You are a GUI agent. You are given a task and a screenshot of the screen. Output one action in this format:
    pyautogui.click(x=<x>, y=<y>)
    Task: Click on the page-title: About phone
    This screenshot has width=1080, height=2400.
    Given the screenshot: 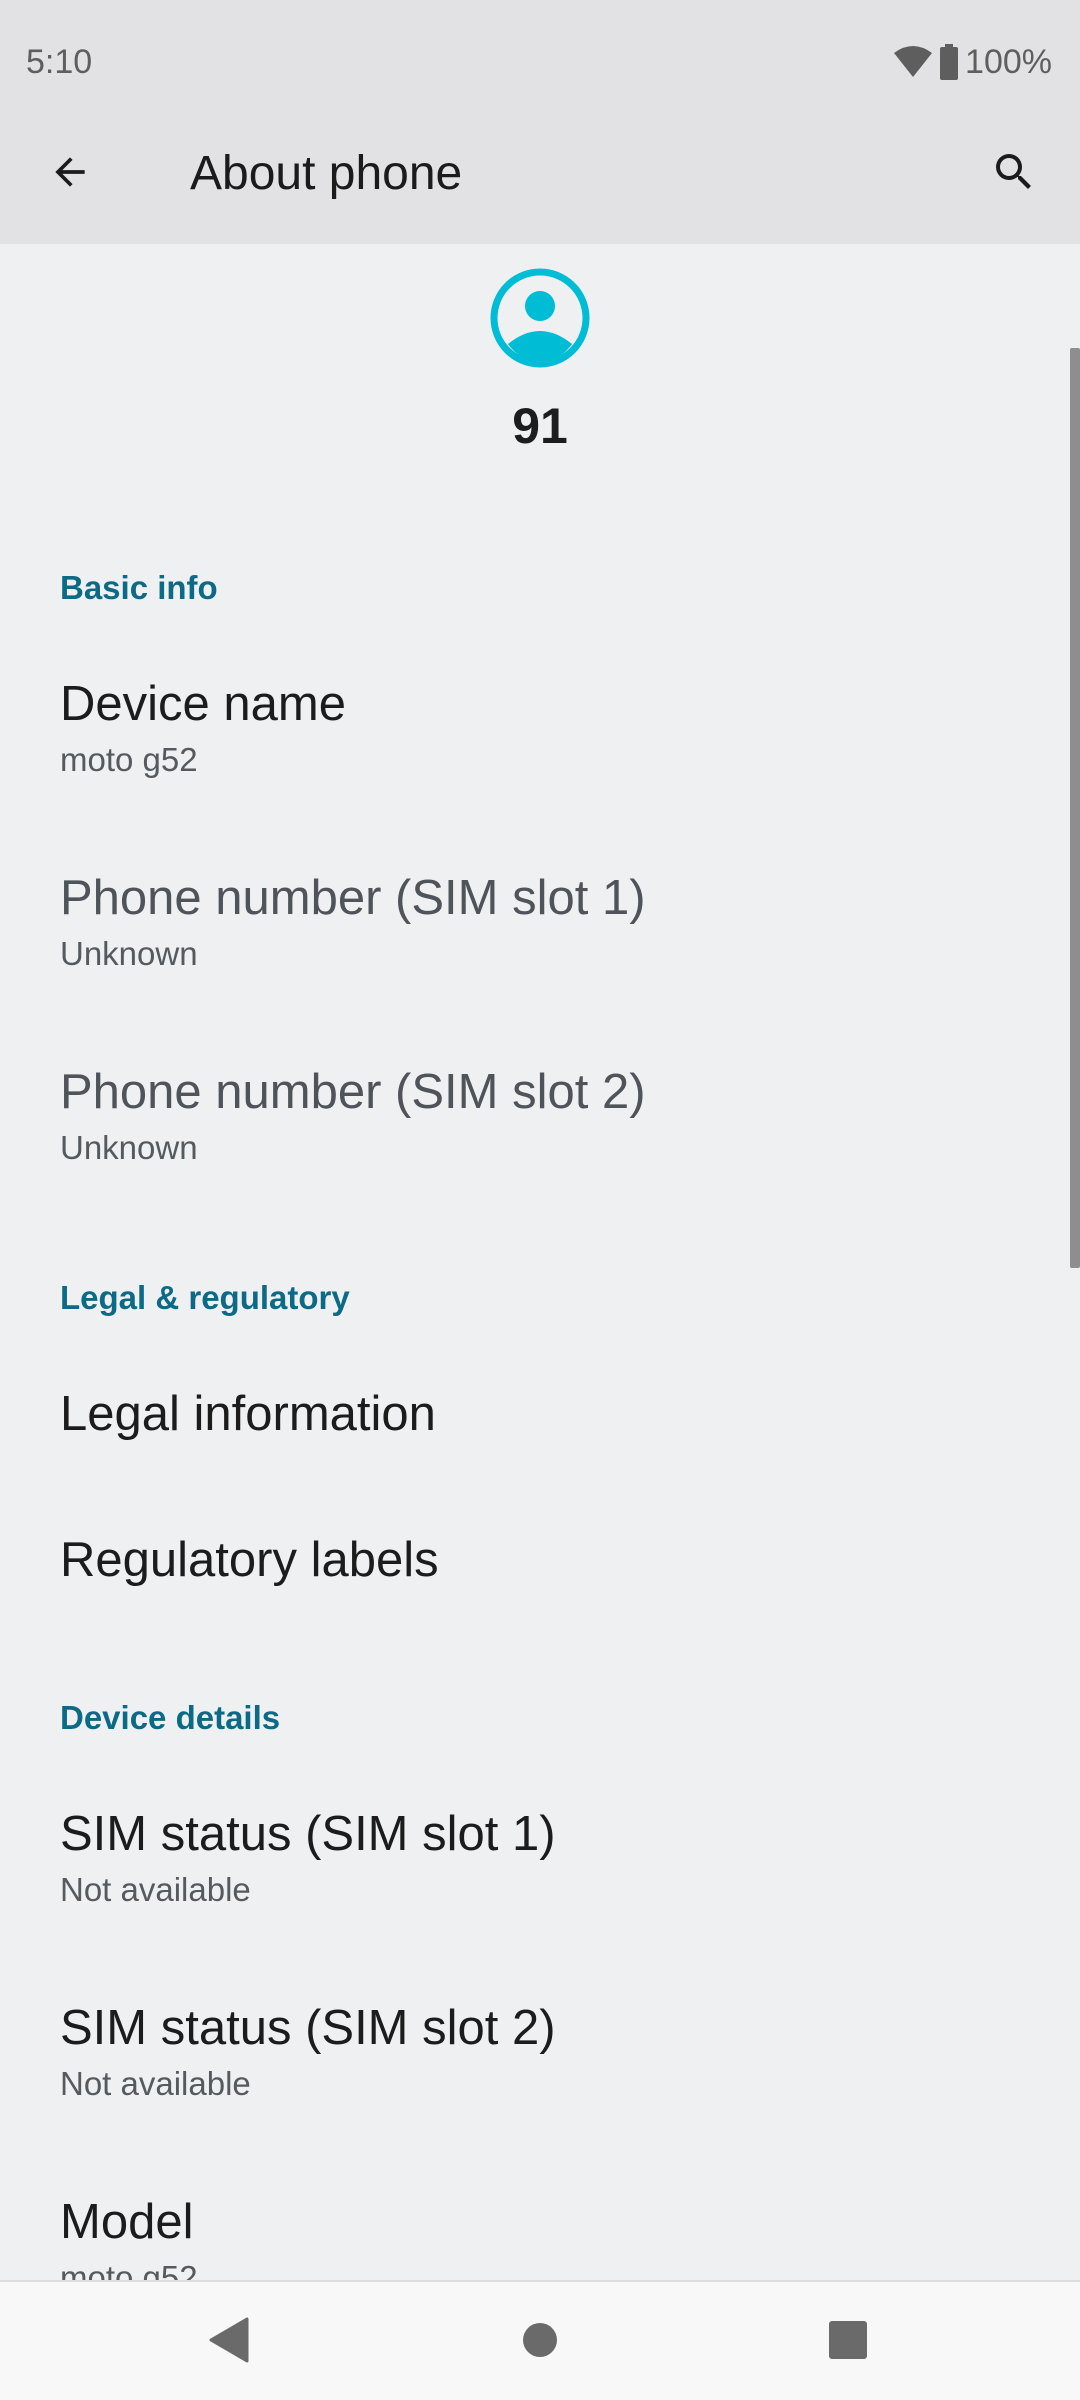 What is the action you would take?
    pyautogui.click(x=326, y=173)
    